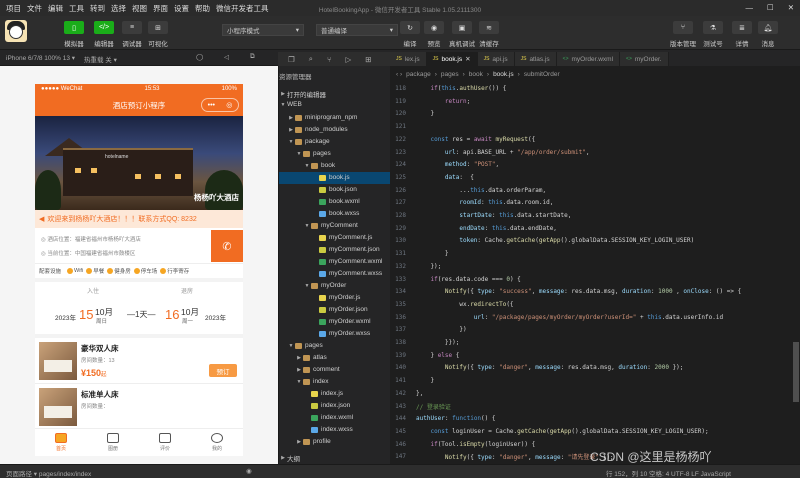 The image size is (800, 478). What do you see at coordinates (591, 215) in the screenshot?
I see `code-line: 128 startDate: this.data.startDate,` at bounding box center [591, 215].